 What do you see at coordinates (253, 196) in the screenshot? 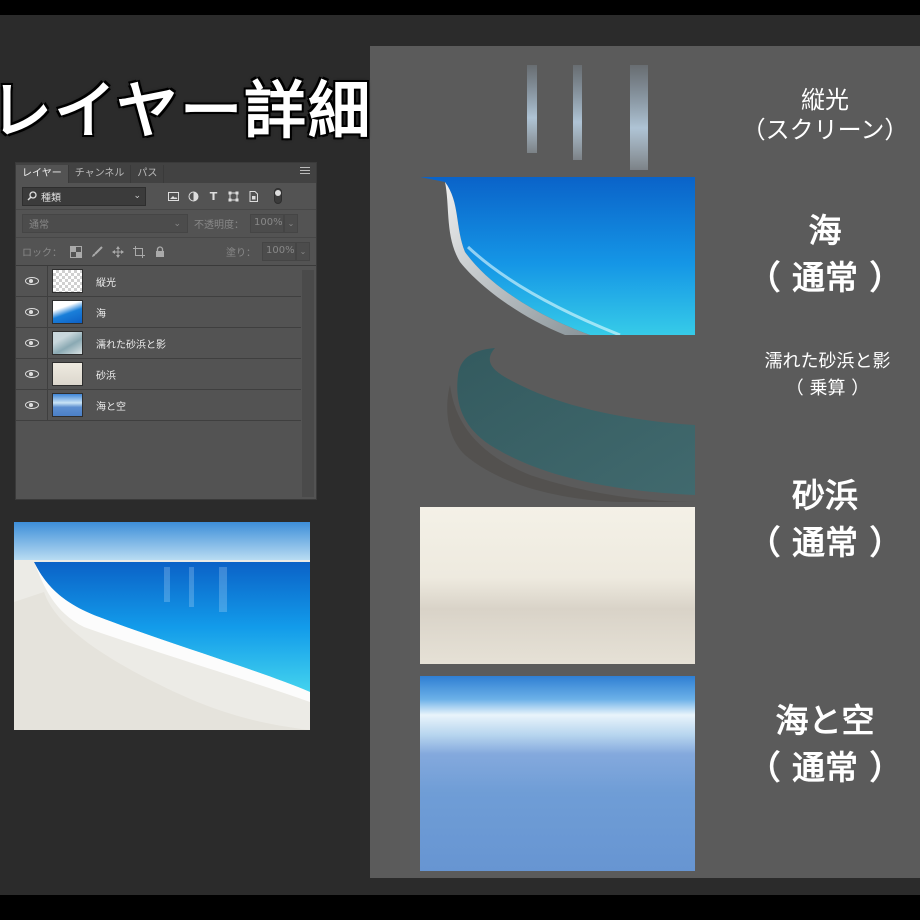
I see `smart-object-filter-icon` at bounding box center [253, 196].